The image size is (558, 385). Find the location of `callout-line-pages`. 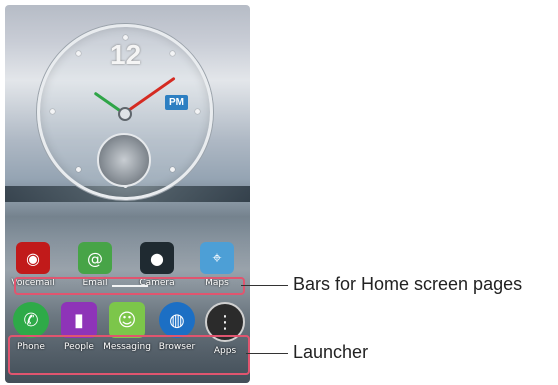

callout-line-pages is located at coordinates (264, 285).